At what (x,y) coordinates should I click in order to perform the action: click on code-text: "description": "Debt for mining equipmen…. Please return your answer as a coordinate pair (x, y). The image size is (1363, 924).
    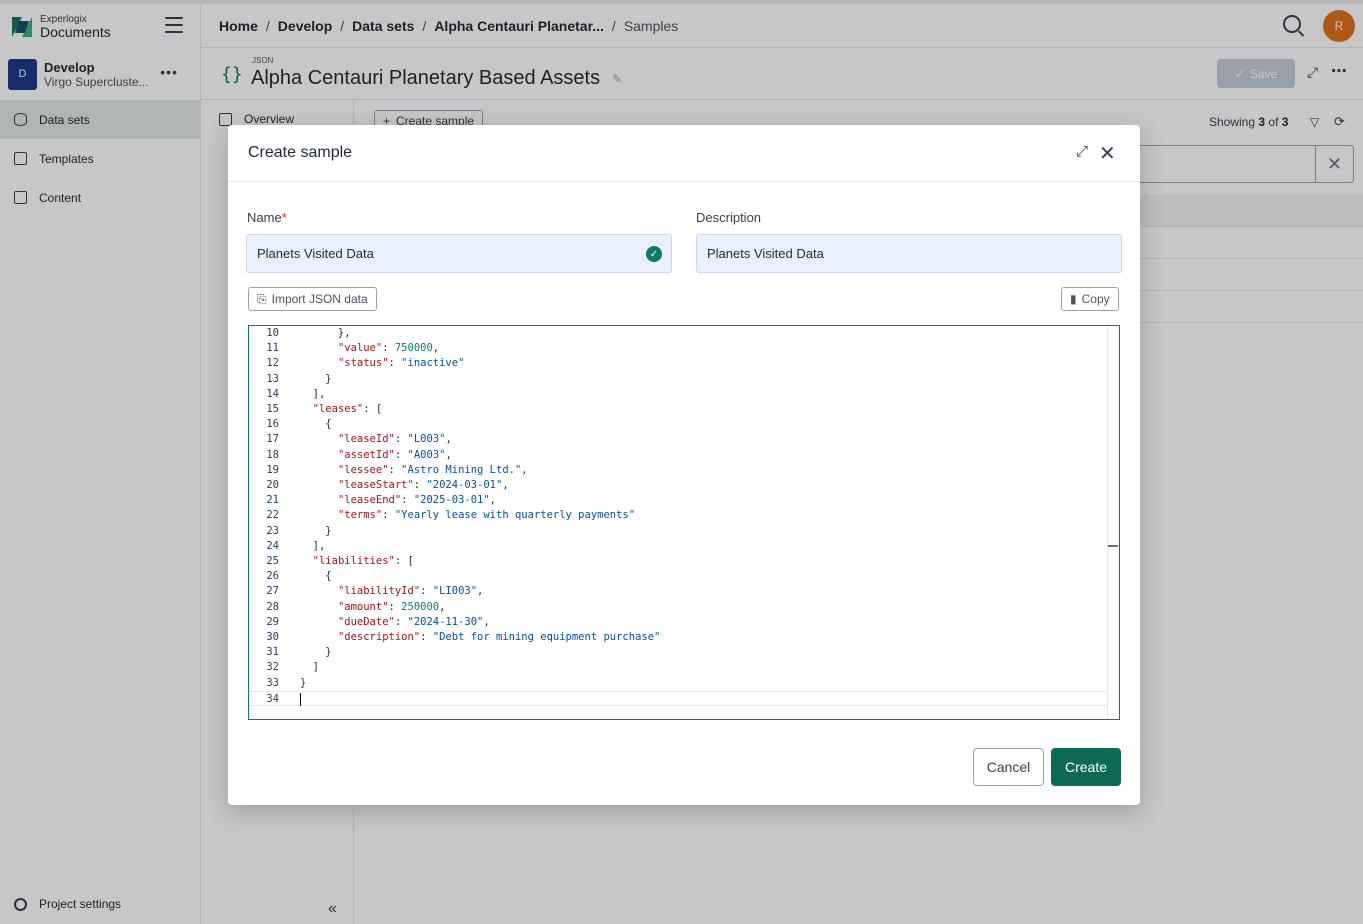
    Looking at the image, I should click on (499, 637).